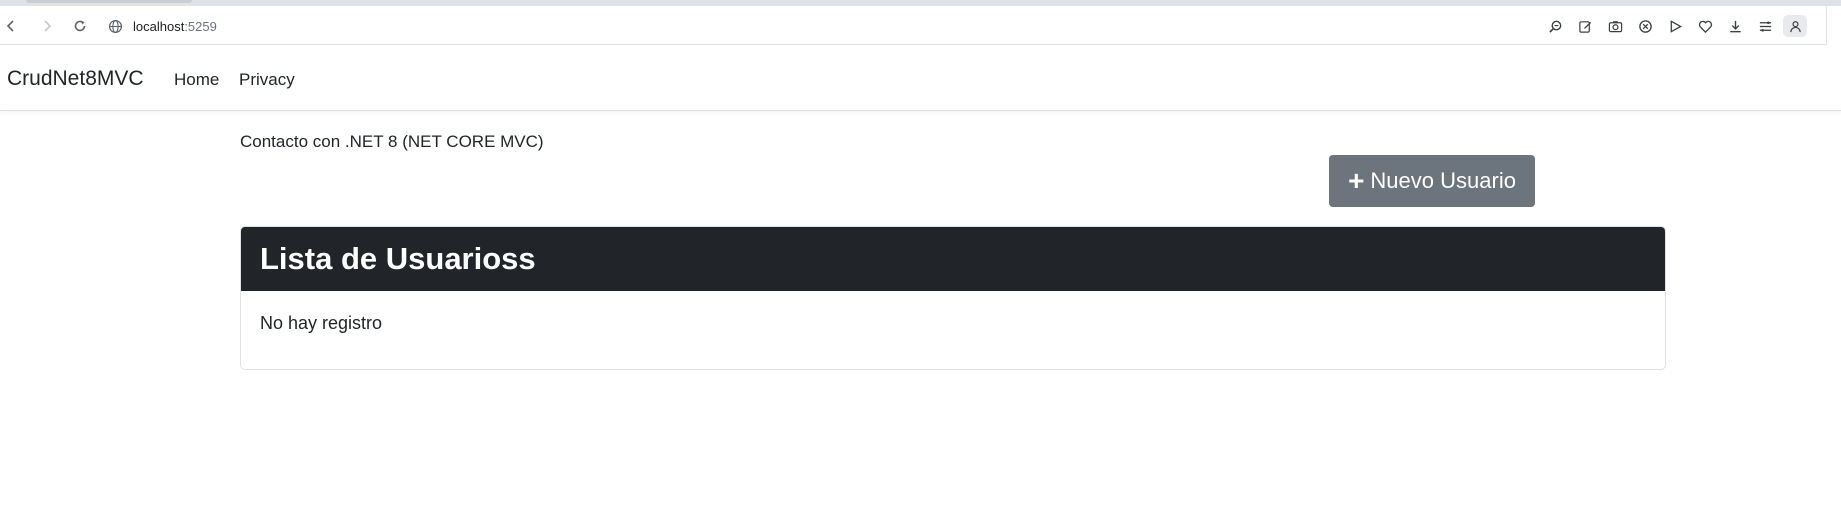 The width and height of the screenshot is (1841, 528). What do you see at coordinates (47, 26) in the screenshot?
I see `forward-icon` at bounding box center [47, 26].